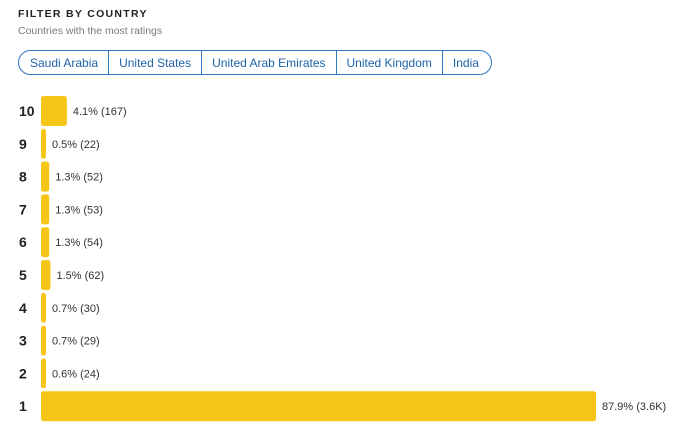 This screenshot has height=433, width=680. What do you see at coordinates (76, 309) in the screenshot?
I see `value-label-4: 0.7% (30)` at bounding box center [76, 309].